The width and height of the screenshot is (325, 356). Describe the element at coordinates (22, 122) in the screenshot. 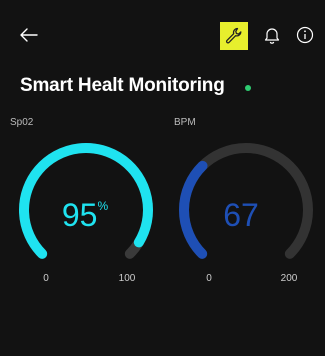

I see `spo2-label: Sp02` at that location.